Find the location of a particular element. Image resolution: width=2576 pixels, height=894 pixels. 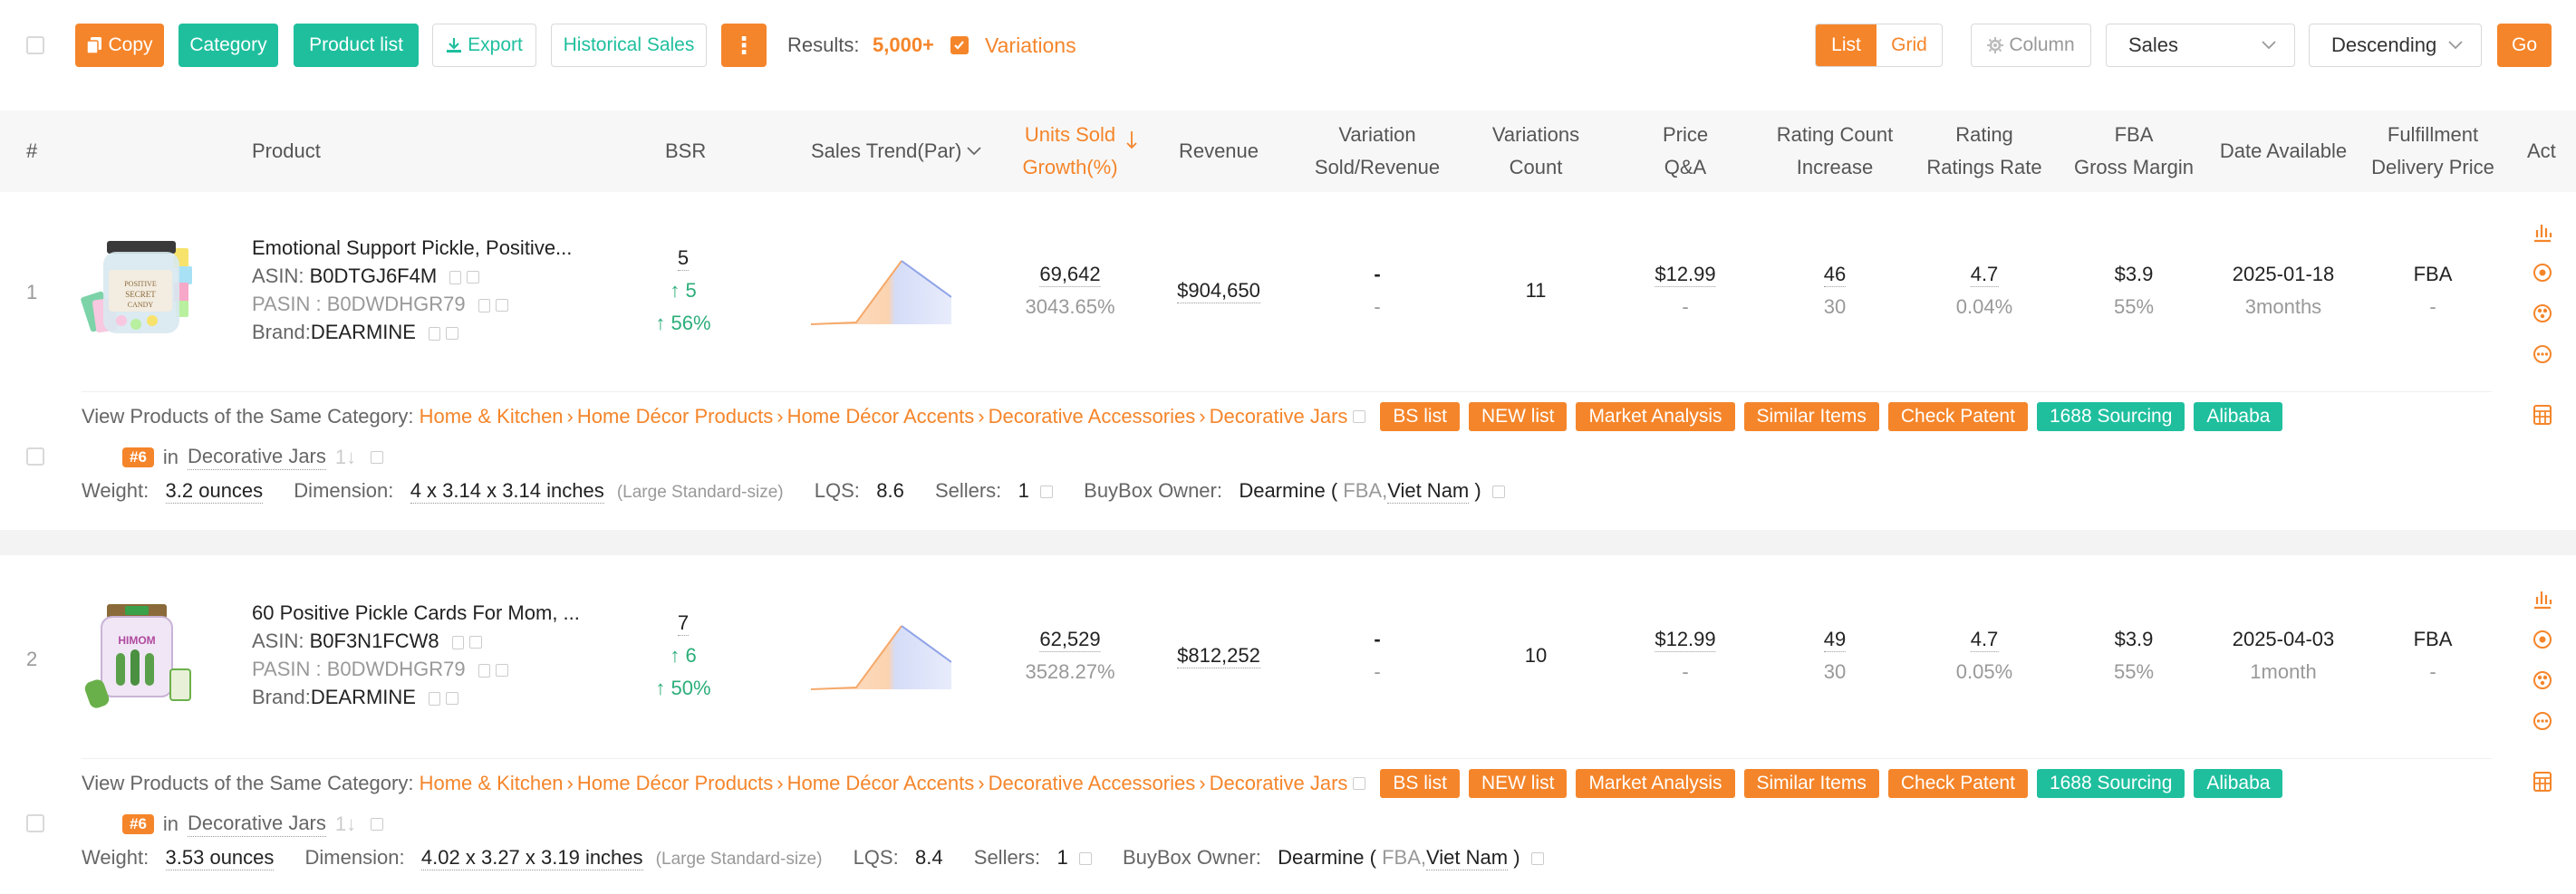

col-revenue: Revenue is located at coordinates (1218, 151).